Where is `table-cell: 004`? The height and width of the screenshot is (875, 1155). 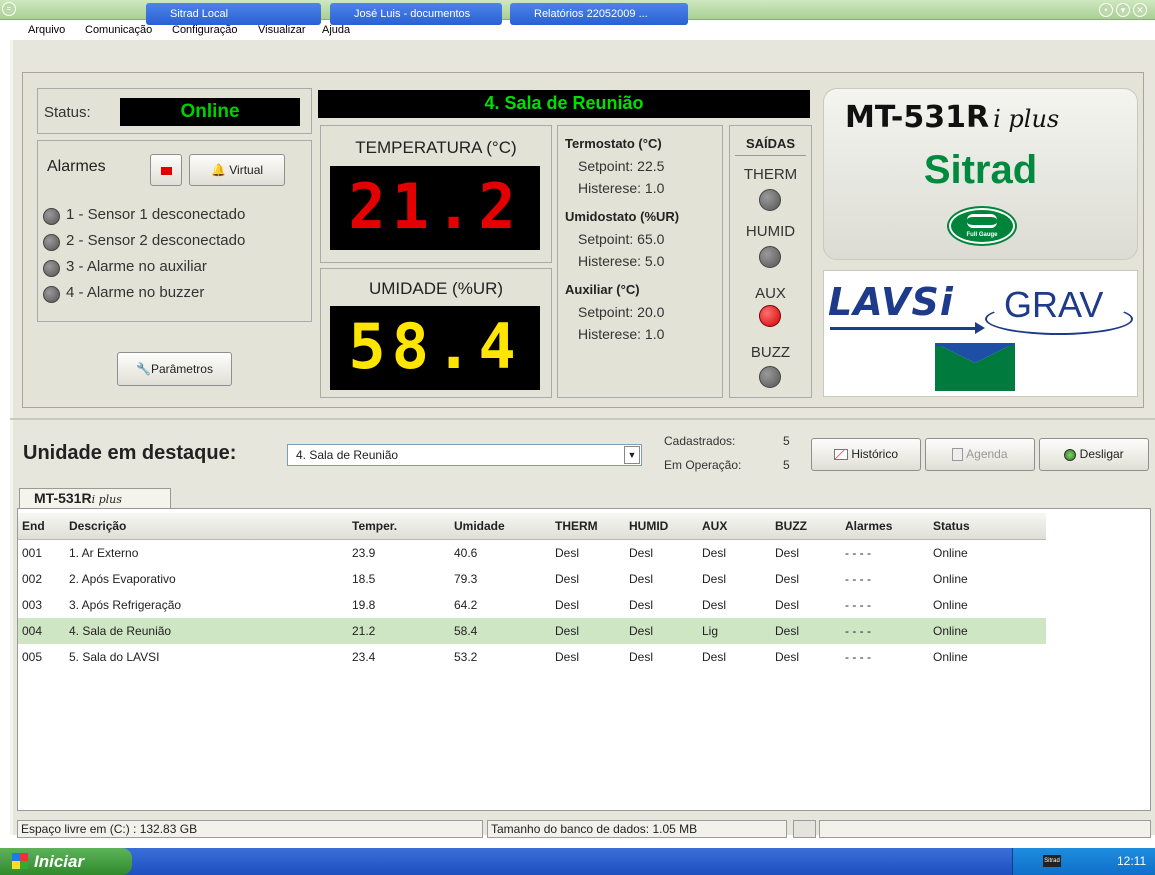 table-cell: 004 is located at coordinates (32, 631).